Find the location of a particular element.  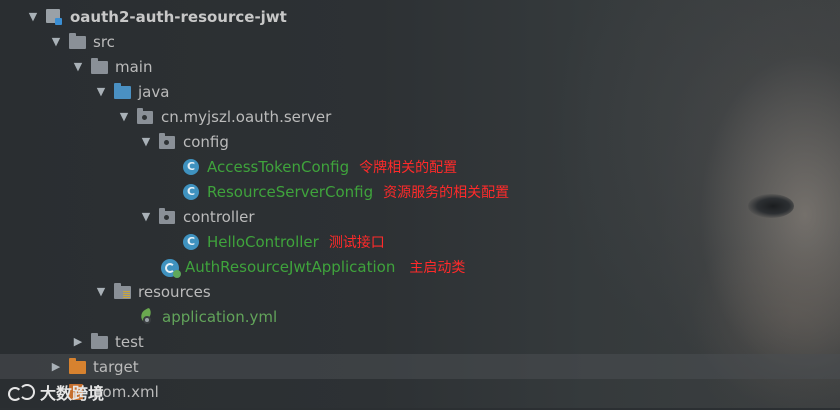

tree-row-module: ▼ oauth2-auth-resource-jwt is located at coordinates (420, 16).